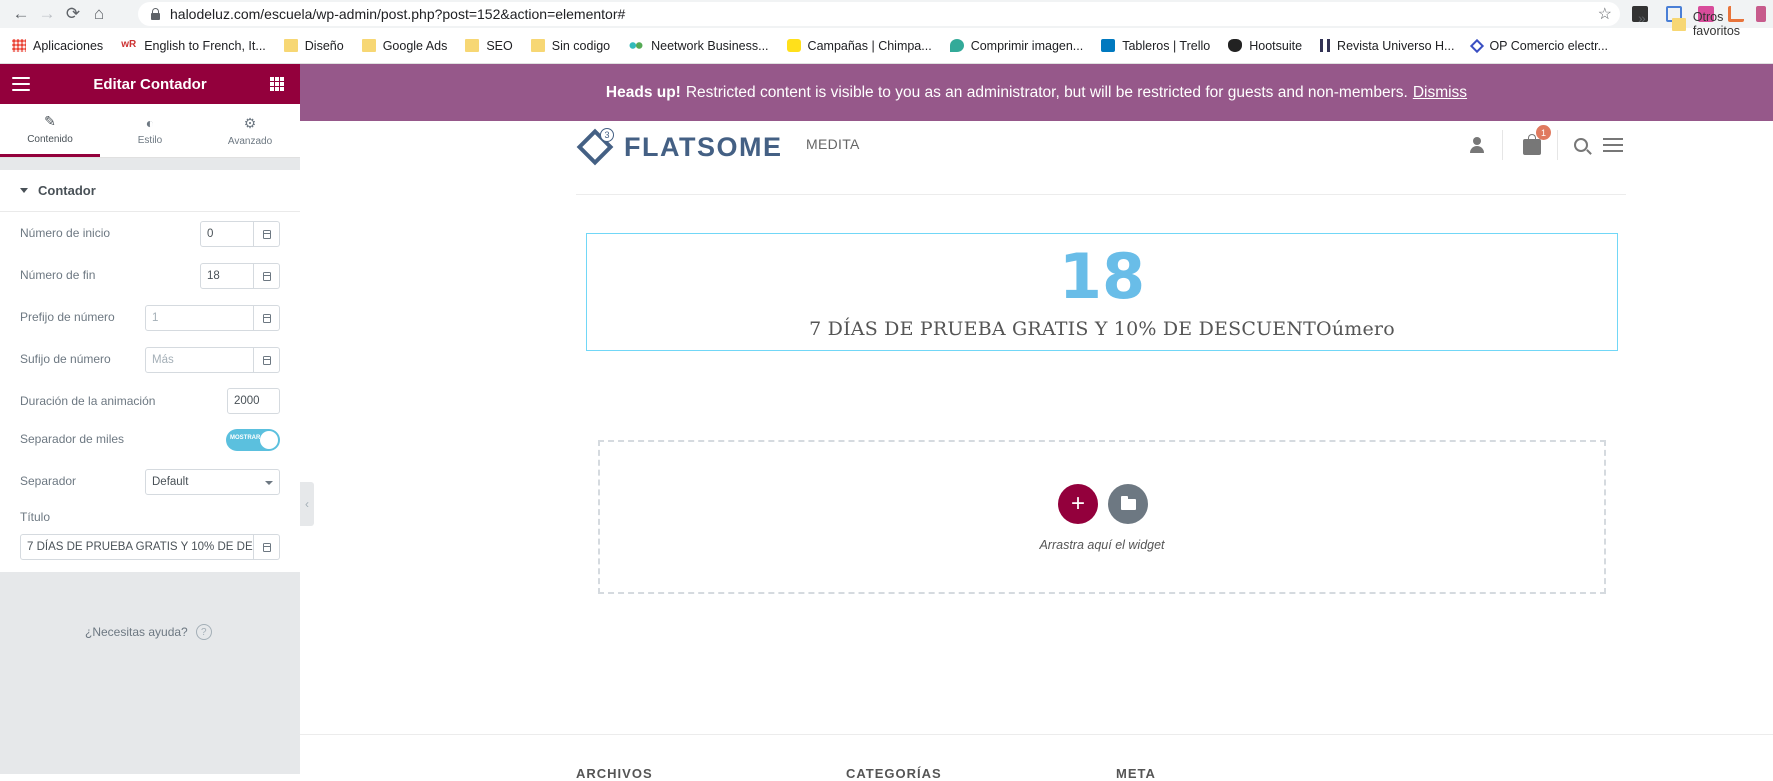 The height and width of the screenshot is (781, 1773). Describe the element at coordinates (1440, 93) in the screenshot. I see `dismiss-link: Dismiss` at that location.